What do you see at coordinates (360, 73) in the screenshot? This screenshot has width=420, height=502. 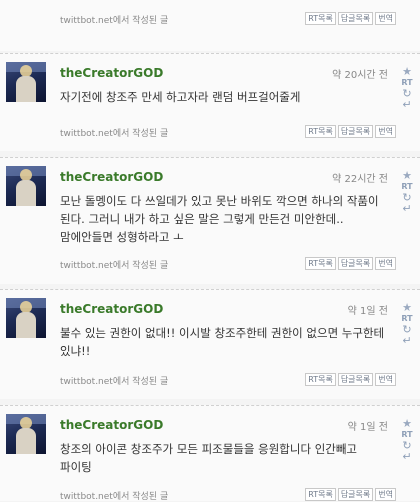 I see `timestamp: 약 20시간 전` at bounding box center [360, 73].